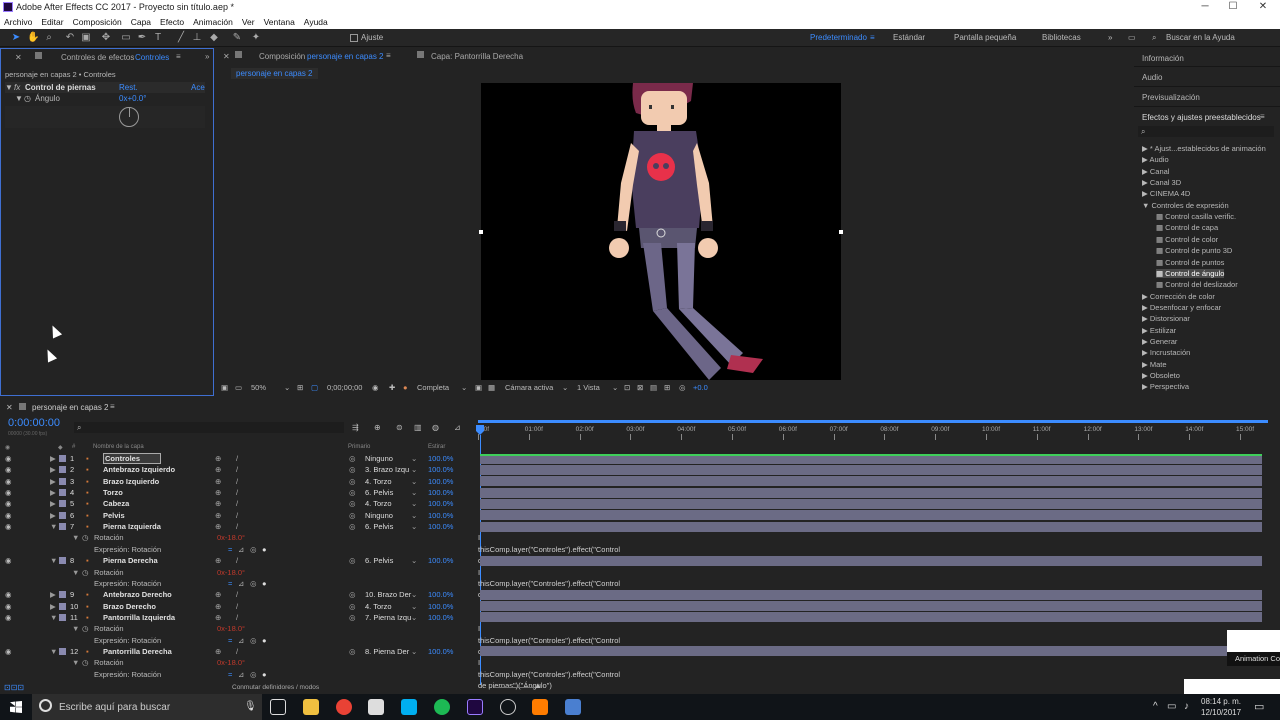 The image size is (1280, 720). I want to click on task-view-icon, so click(278, 707).